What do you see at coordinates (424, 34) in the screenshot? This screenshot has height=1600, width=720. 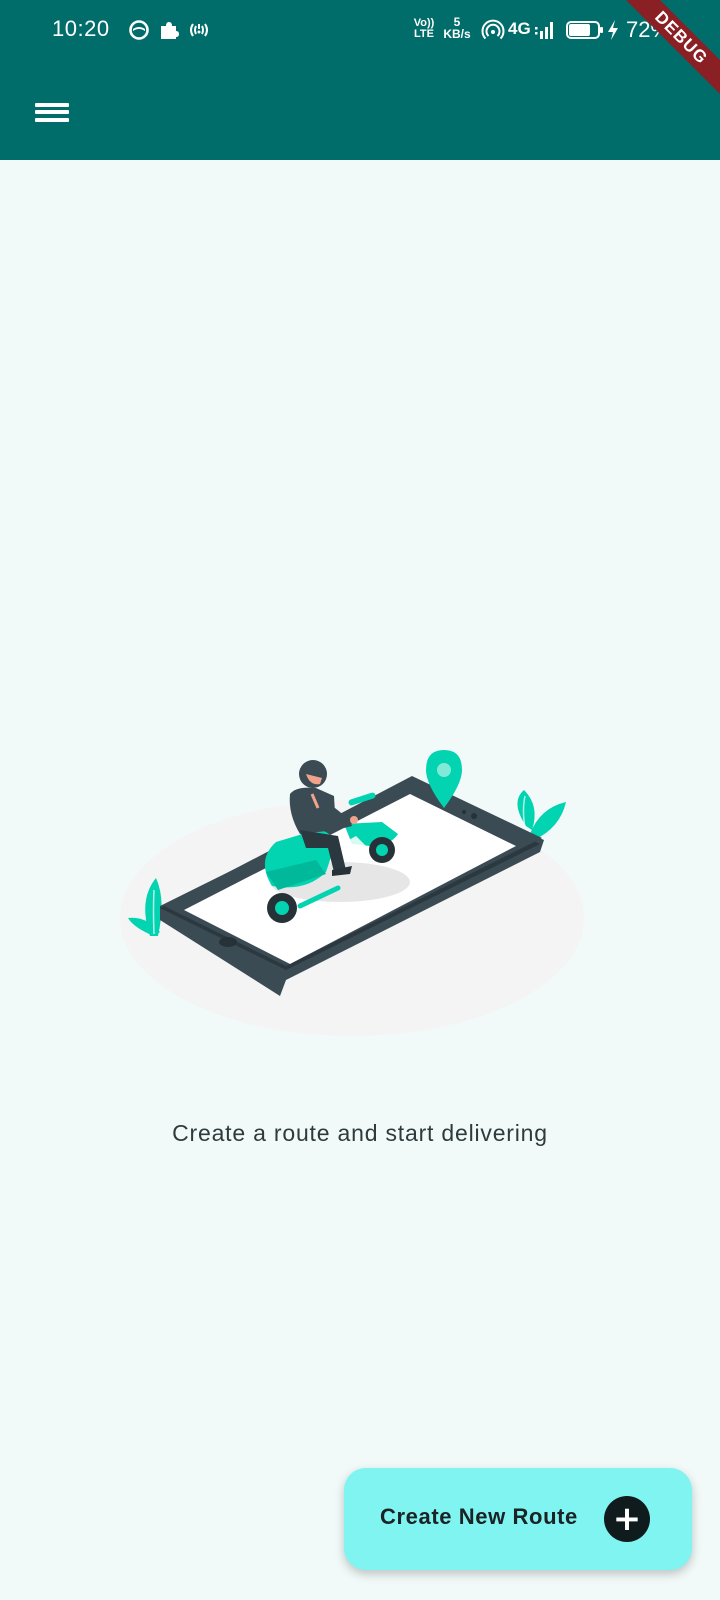 I see `volte-bottom-label: LTE` at bounding box center [424, 34].